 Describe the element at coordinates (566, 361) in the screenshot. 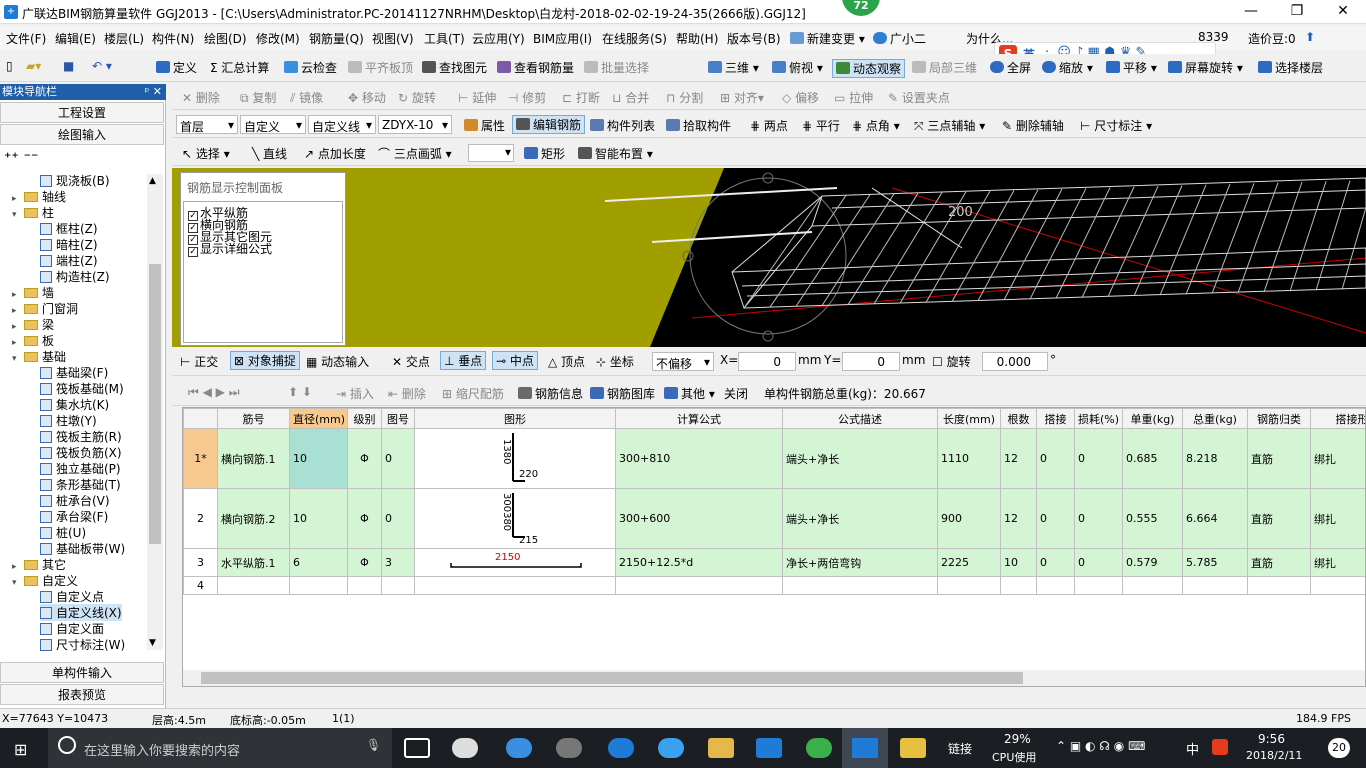

I see `vertex-snap: △ 顶点` at that location.